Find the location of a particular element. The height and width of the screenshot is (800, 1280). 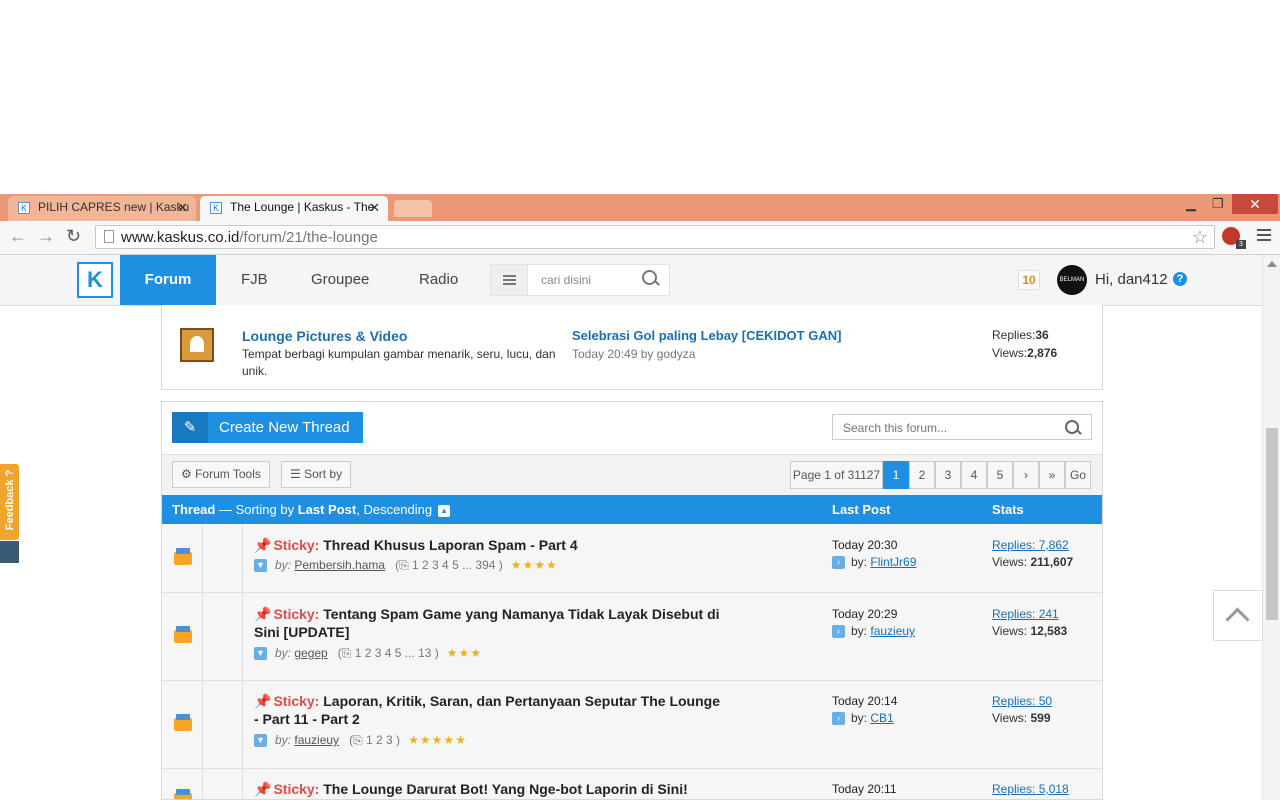

last-post-by: › by: fauzieuy is located at coordinates (873, 631).